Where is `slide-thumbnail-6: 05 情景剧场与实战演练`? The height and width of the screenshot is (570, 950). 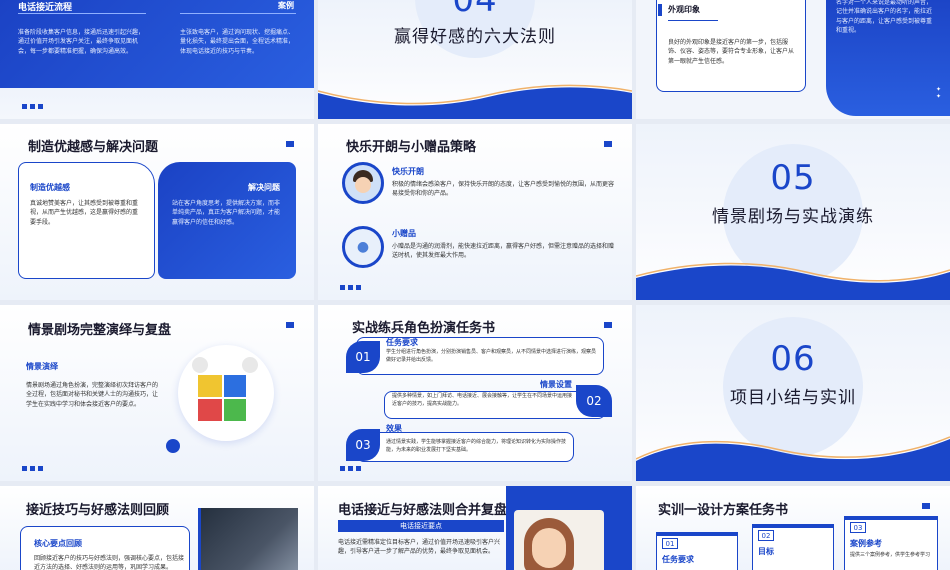
slide-thumbnail-6: 05 情景剧场与实战演练 is located at coordinates (793, 212).